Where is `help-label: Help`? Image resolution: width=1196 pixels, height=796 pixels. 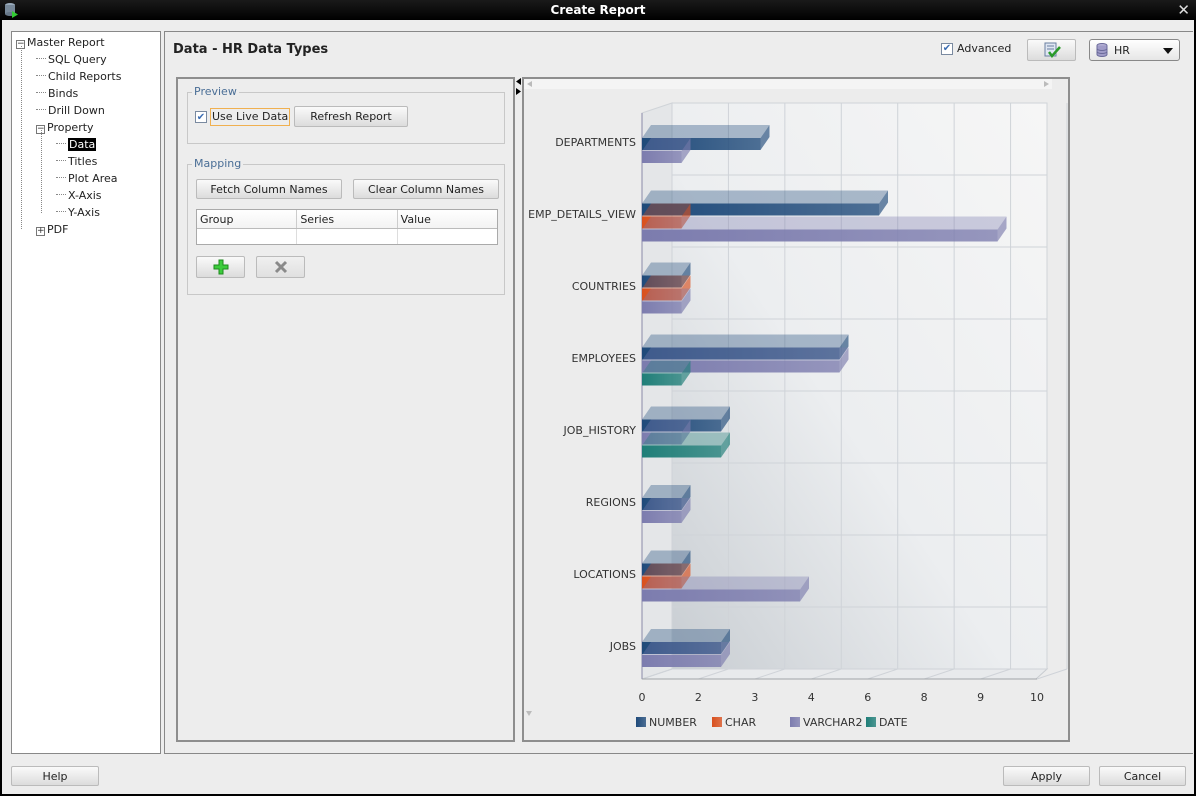 help-label: Help is located at coordinates (55, 776).